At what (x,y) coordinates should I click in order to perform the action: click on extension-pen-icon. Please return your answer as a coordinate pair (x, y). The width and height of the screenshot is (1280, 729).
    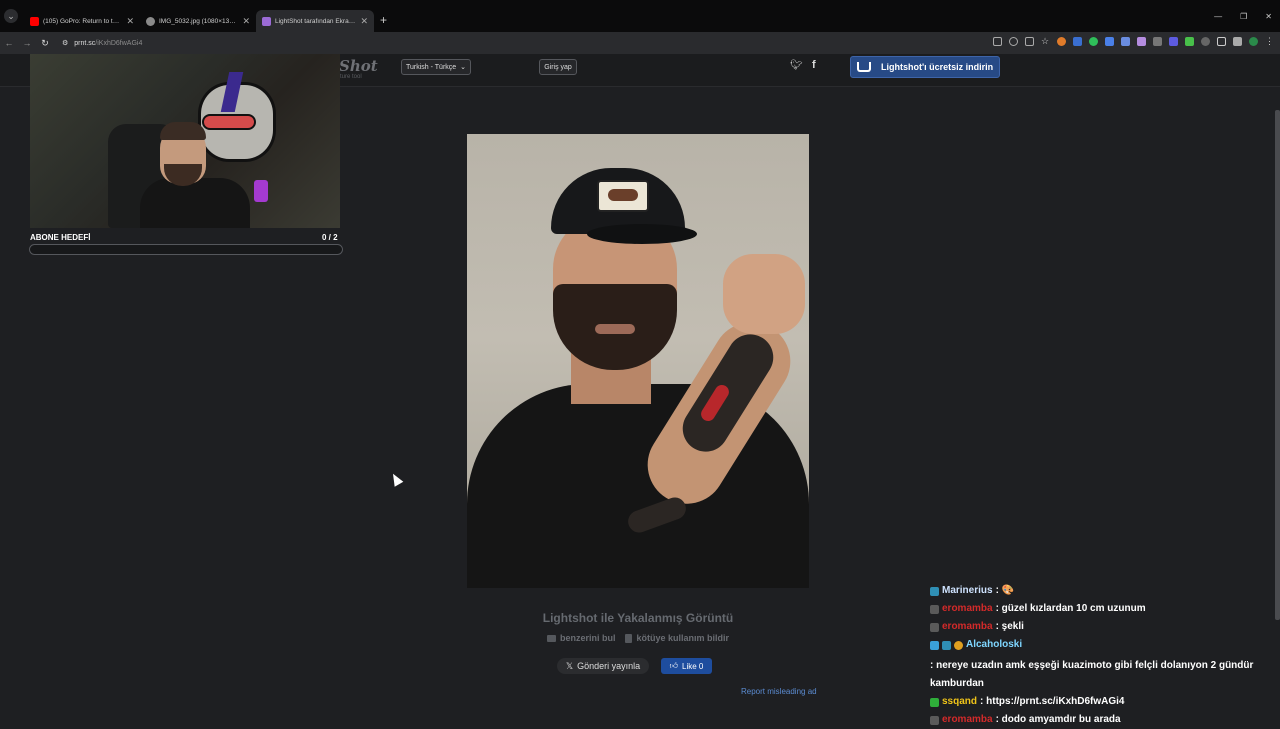
    Looking at the image, I should click on (1141, 41).